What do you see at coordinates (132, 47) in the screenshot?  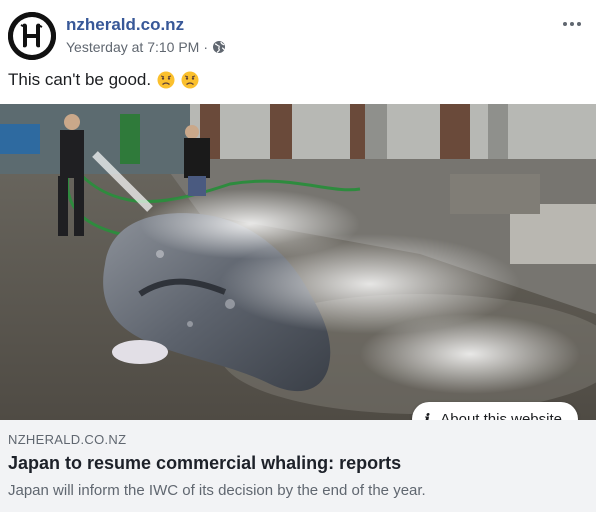 I see `post-timestamp: Yesterday at 7:10 PM` at bounding box center [132, 47].